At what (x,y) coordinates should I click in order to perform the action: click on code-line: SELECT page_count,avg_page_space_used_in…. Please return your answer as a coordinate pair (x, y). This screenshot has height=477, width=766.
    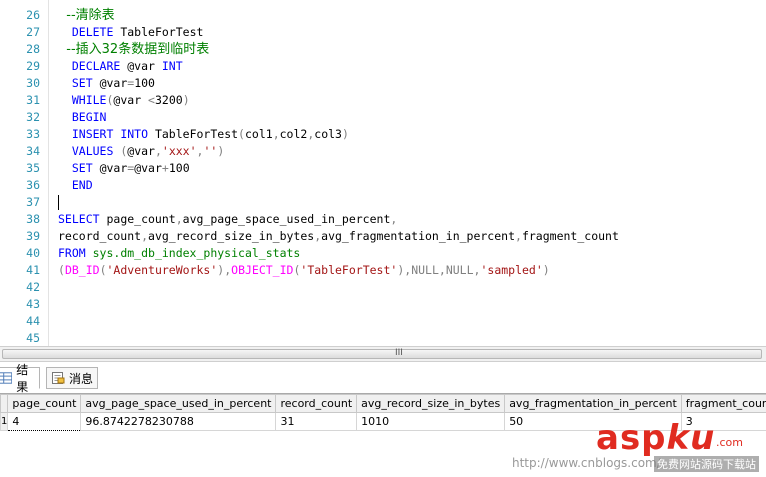
    Looking at the image, I should click on (227, 219).